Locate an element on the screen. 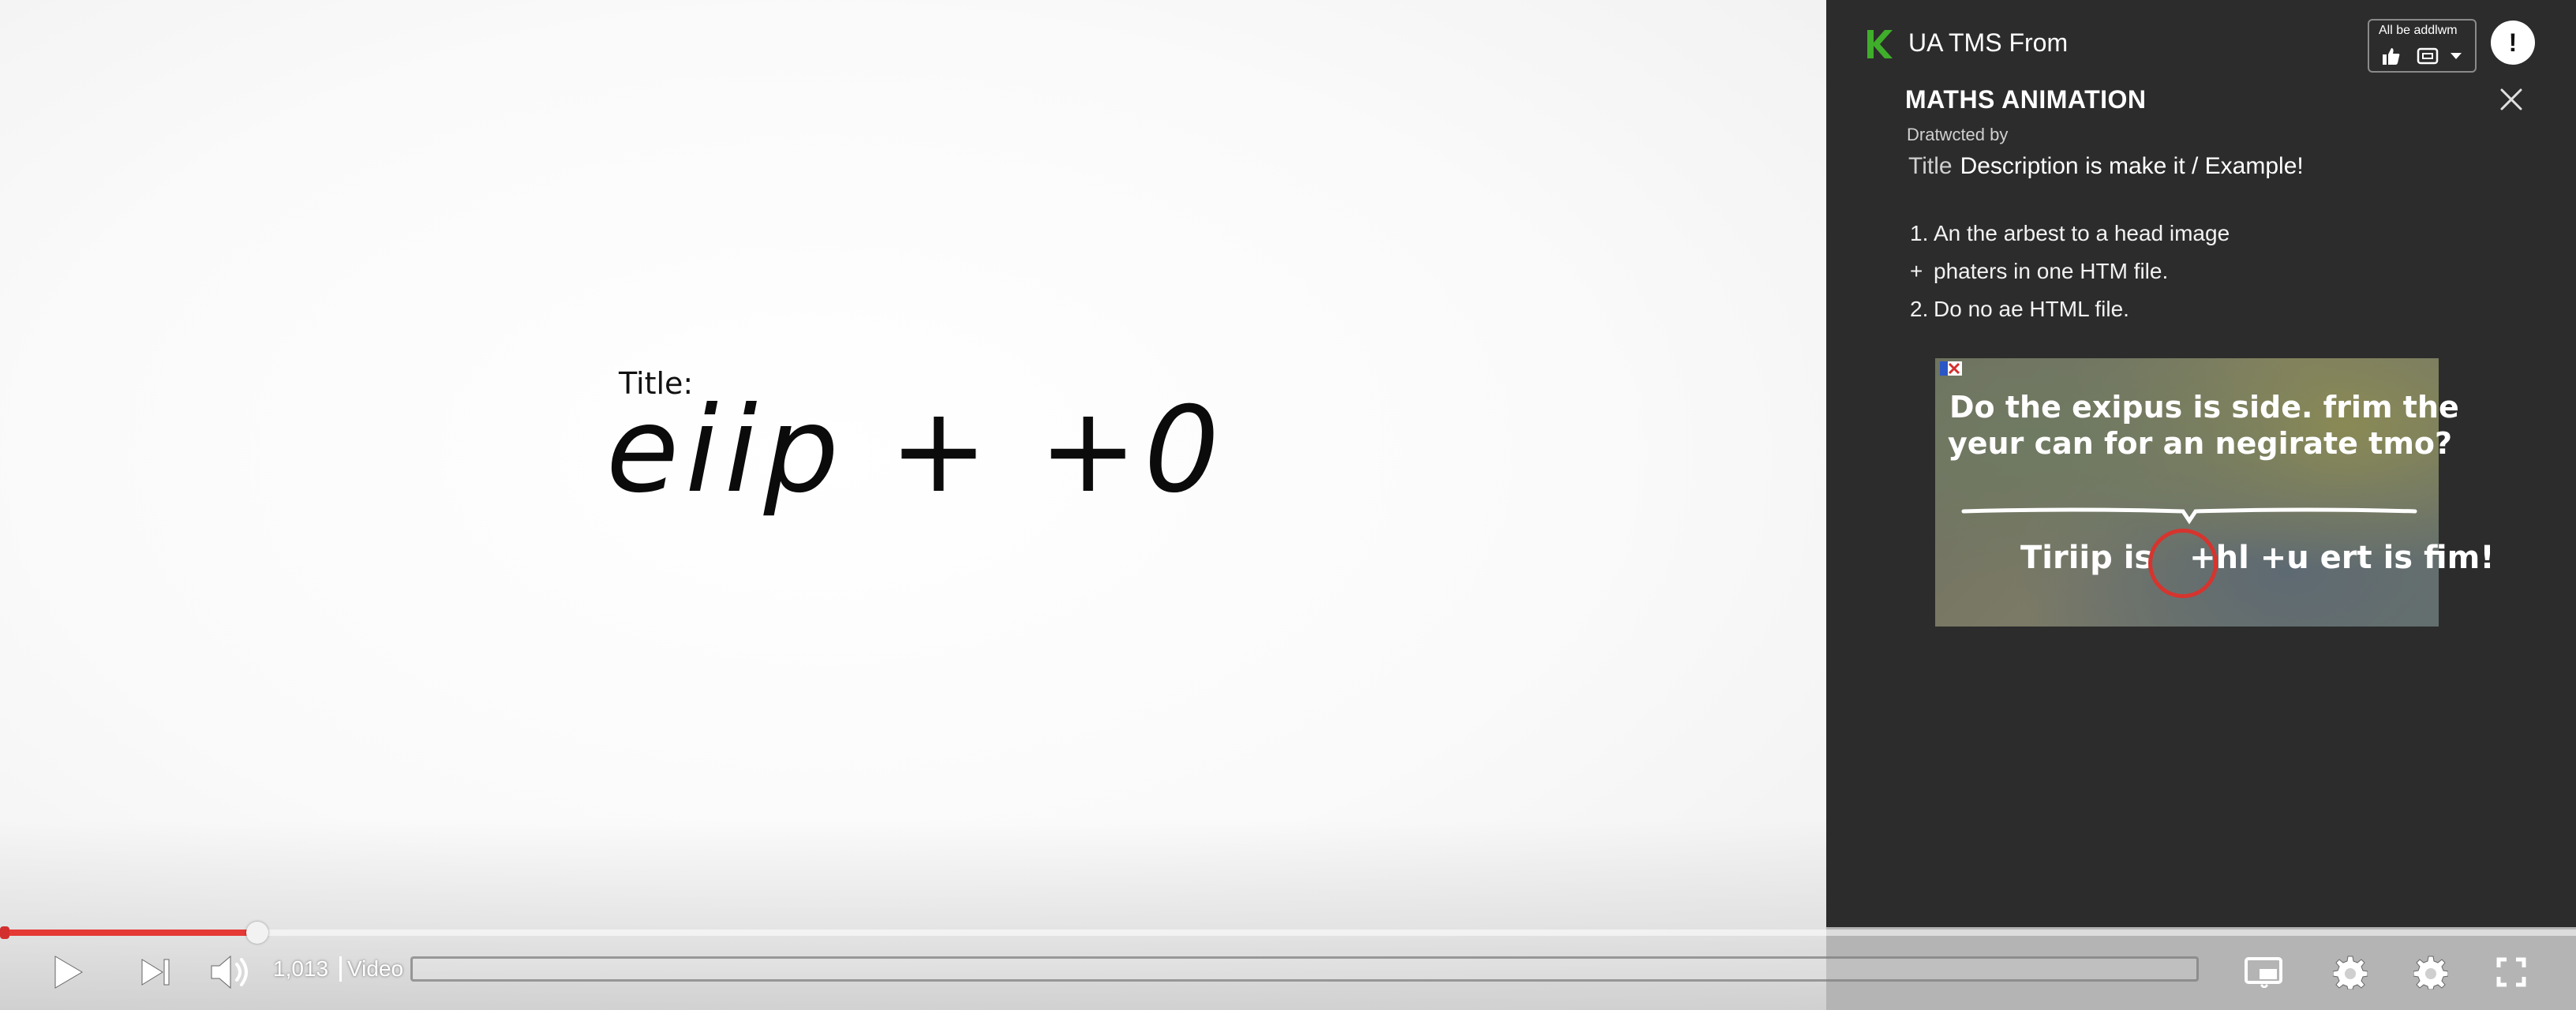  list-marker: + is located at coordinates (1916, 271).